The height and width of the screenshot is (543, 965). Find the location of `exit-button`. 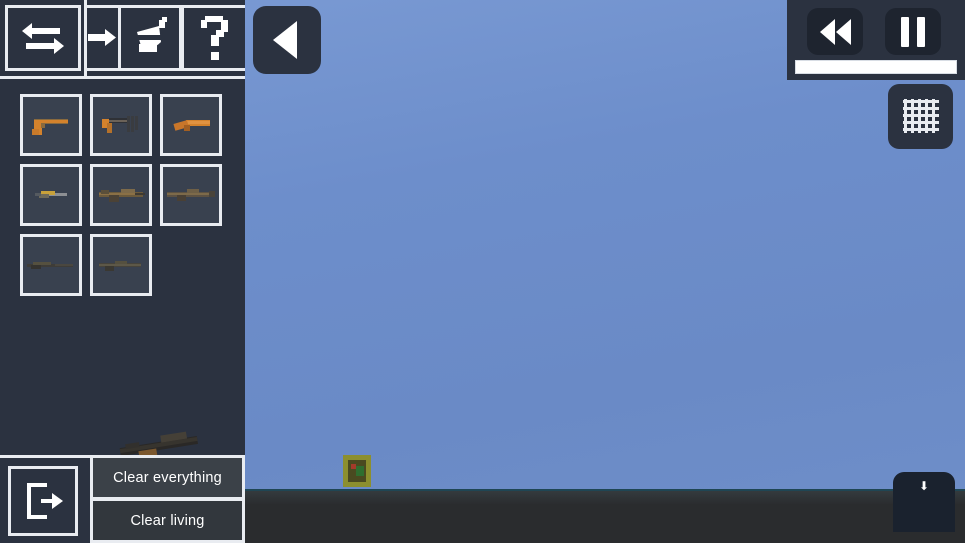

exit-button is located at coordinates (43, 501).